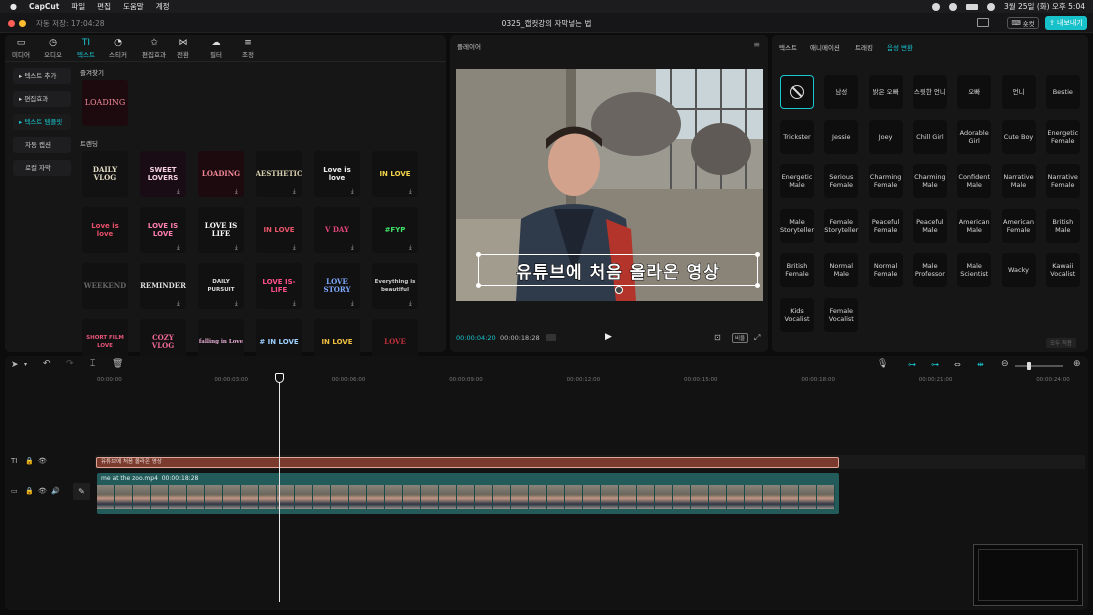 The height and width of the screenshot is (615, 1093). Describe the element at coordinates (929, 92) in the screenshot. I see `voice-option: 스윗한 언니` at that location.